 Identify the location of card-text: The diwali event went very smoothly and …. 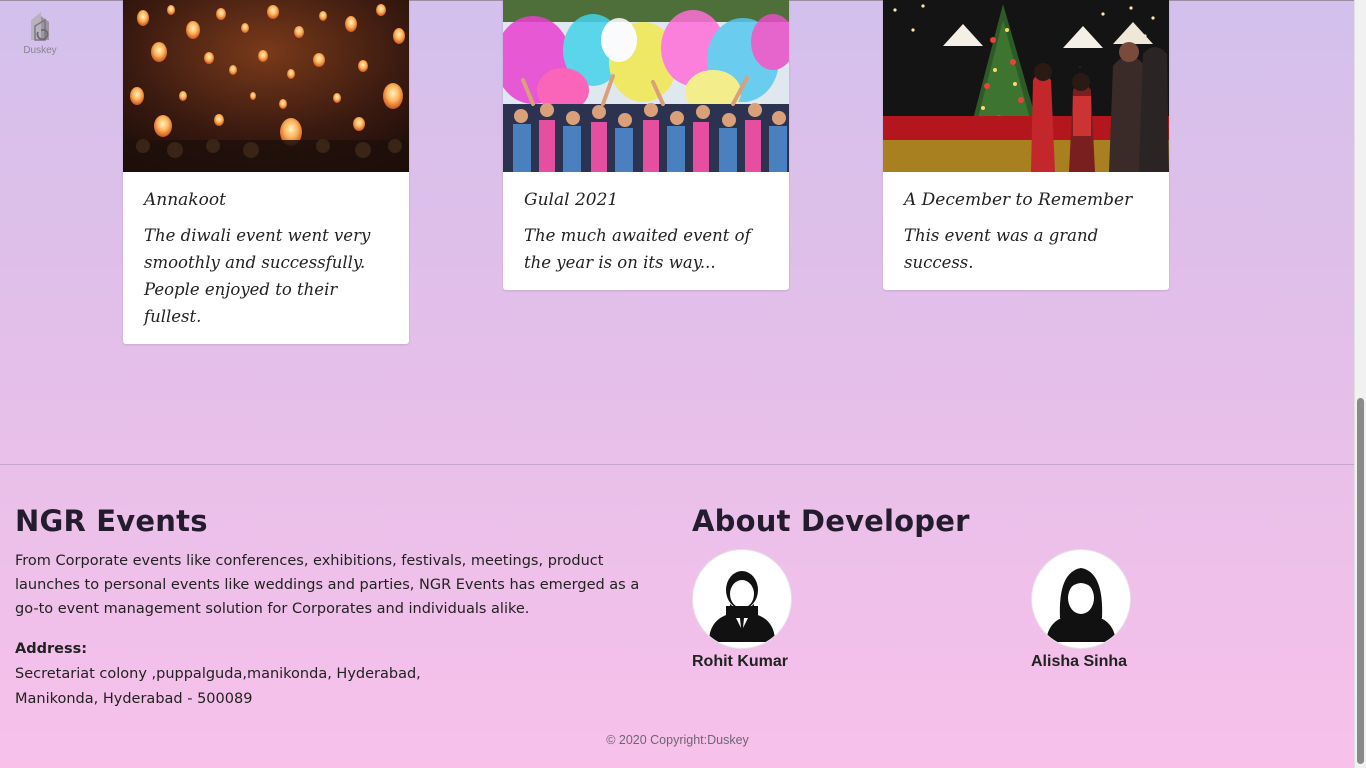
(257, 276).